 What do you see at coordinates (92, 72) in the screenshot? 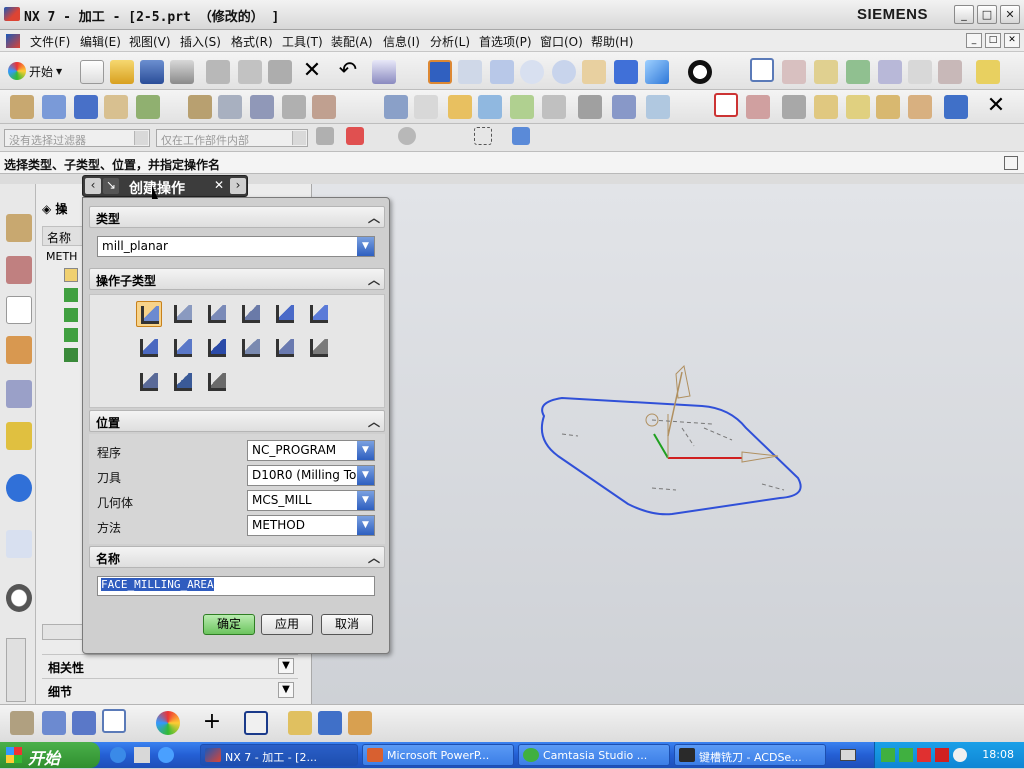
I see `new-file-icon` at bounding box center [92, 72].